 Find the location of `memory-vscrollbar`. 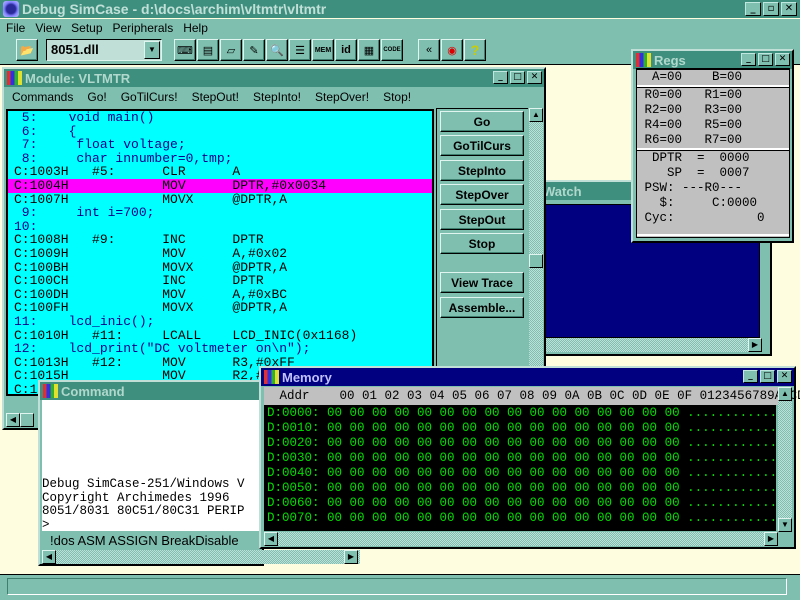

memory-vscrollbar is located at coordinates (785, 459).